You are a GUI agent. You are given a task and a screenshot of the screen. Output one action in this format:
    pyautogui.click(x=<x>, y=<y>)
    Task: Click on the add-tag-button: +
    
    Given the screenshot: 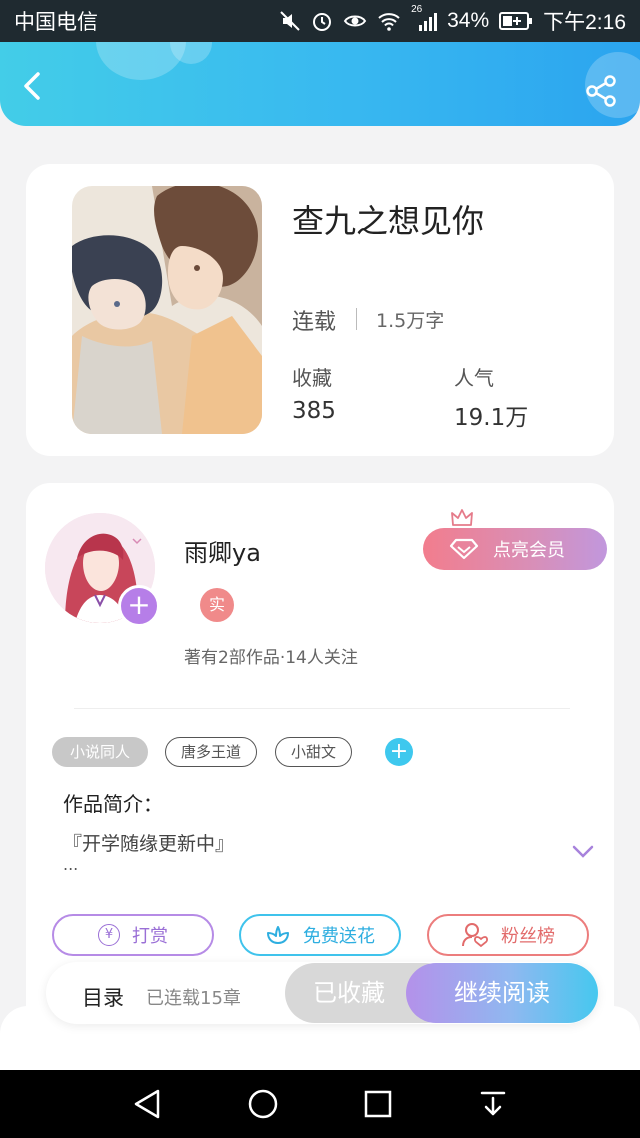 What is the action you would take?
    pyautogui.click(x=399, y=752)
    